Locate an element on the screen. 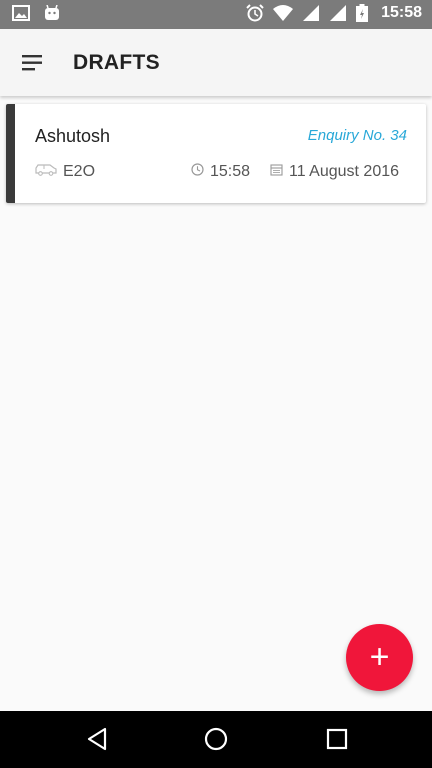 The image size is (432, 768). date-info: 11 August 2016 is located at coordinates (334, 172).